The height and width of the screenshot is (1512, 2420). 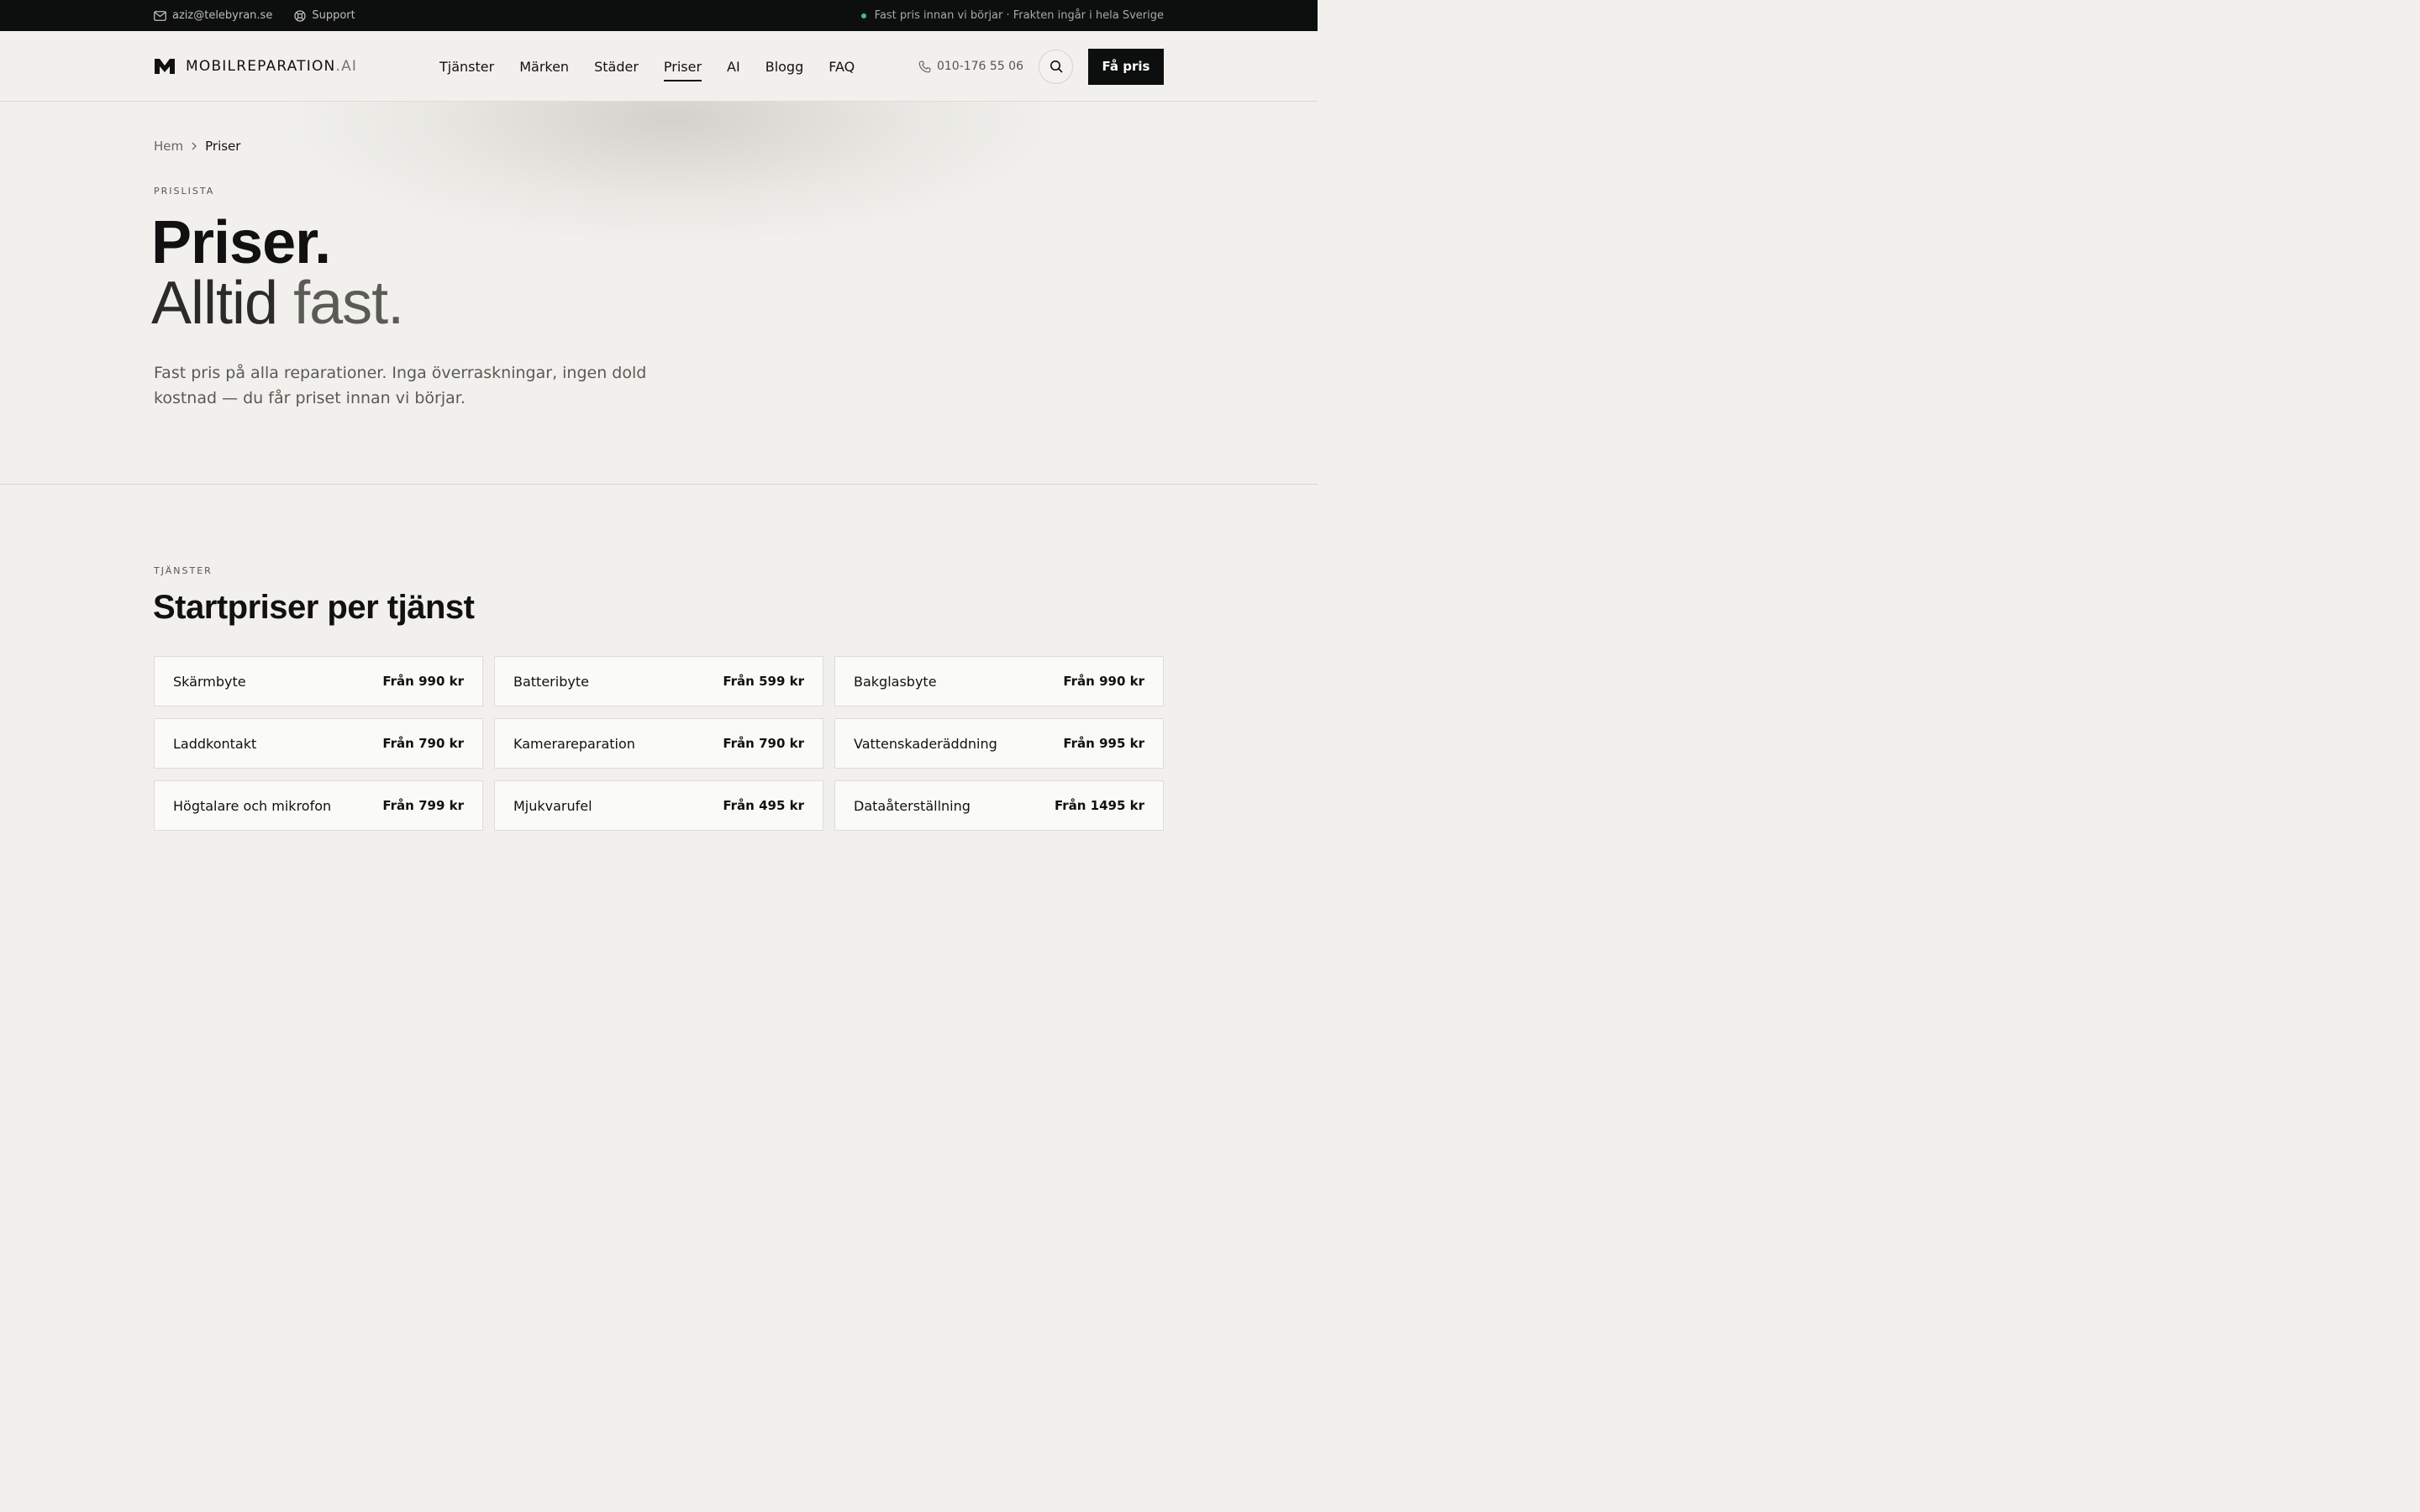 What do you see at coordinates (842, 67) in the screenshot?
I see `nav-item-faq: FAQ` at bounding box center [842, 67].